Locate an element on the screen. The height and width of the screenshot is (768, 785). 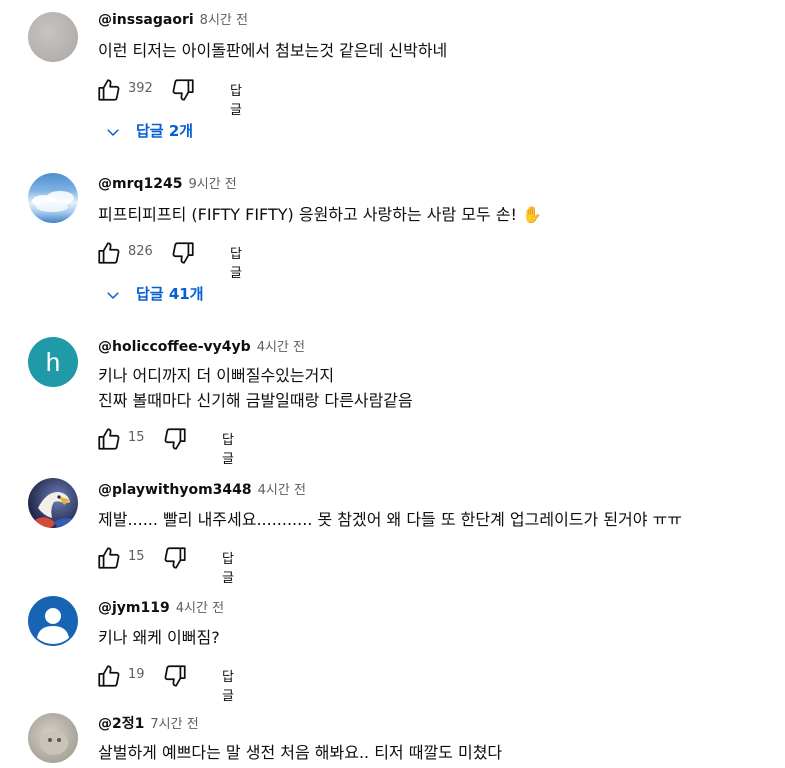
avatar: h is located at coordinates (53, 362).